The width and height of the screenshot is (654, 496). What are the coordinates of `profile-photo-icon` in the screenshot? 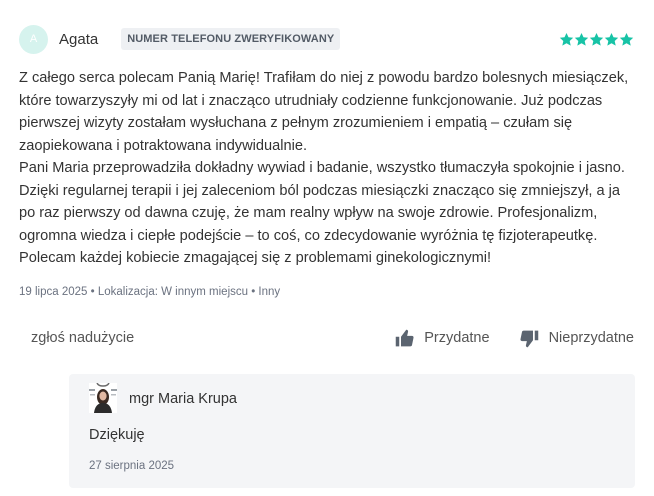 It's located at (103, 398).